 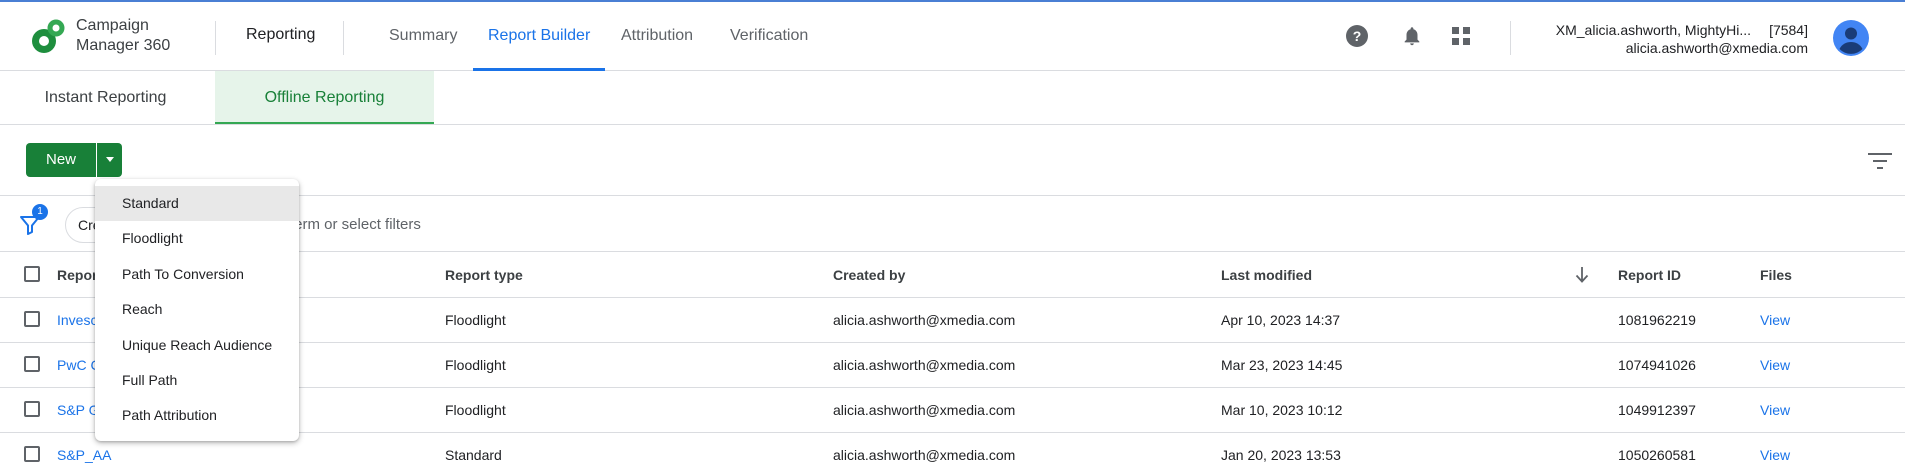 I want to click on menu-item-standard: Standard, so click(x=197, y=204).